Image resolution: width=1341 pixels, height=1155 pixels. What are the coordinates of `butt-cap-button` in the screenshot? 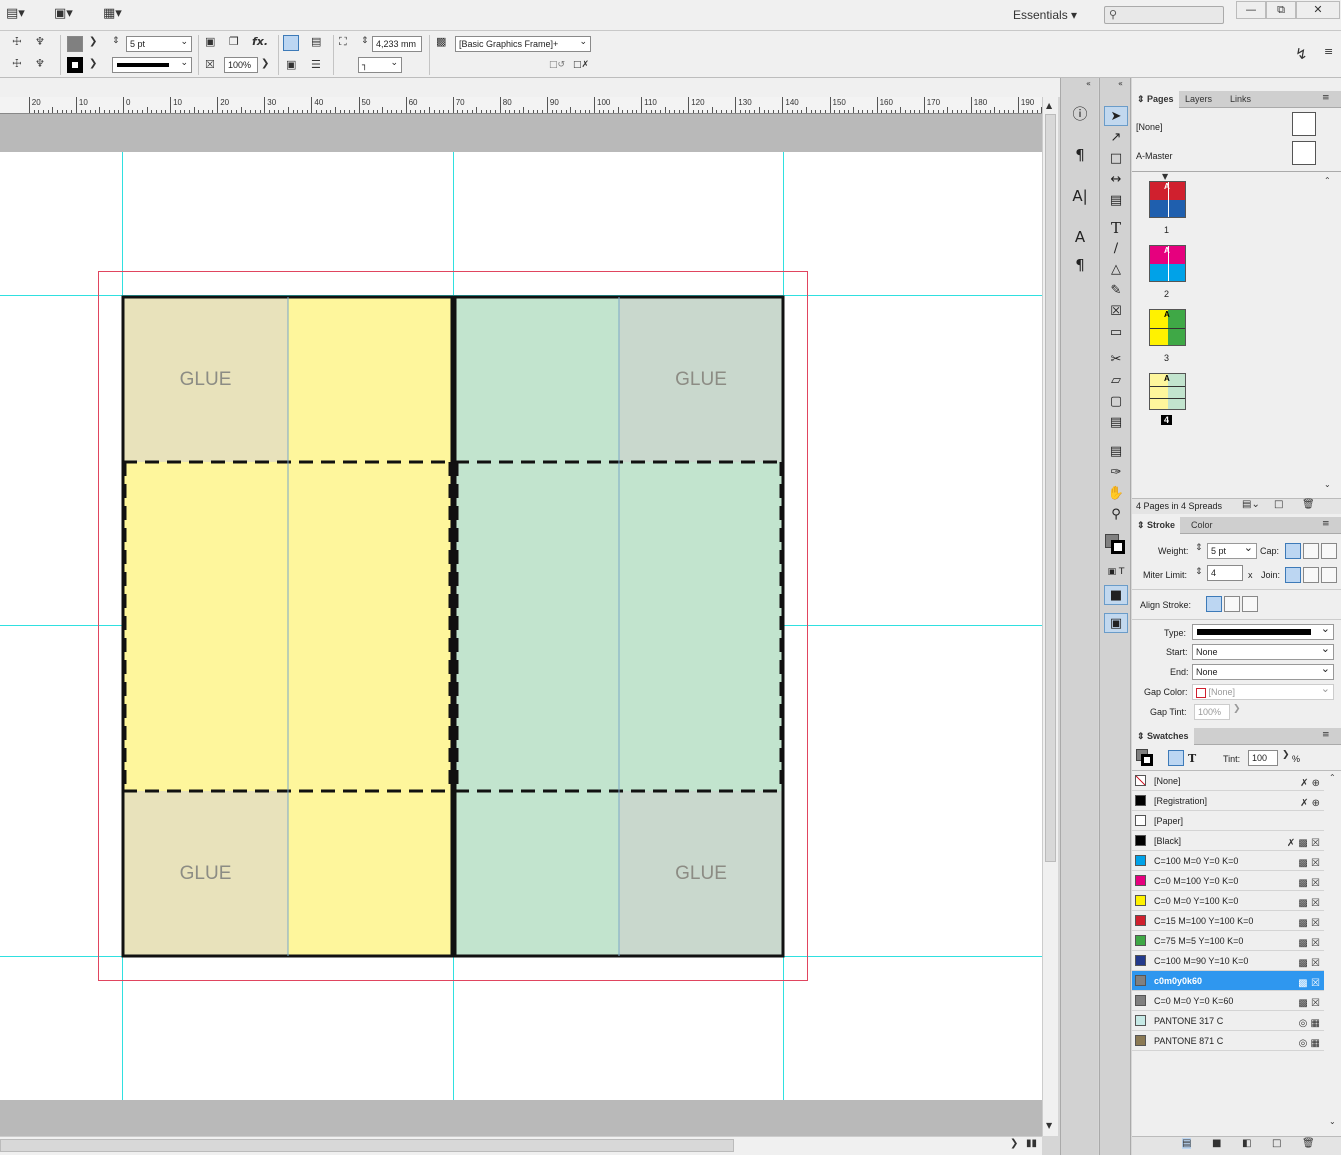 It's located at (1293, 551).